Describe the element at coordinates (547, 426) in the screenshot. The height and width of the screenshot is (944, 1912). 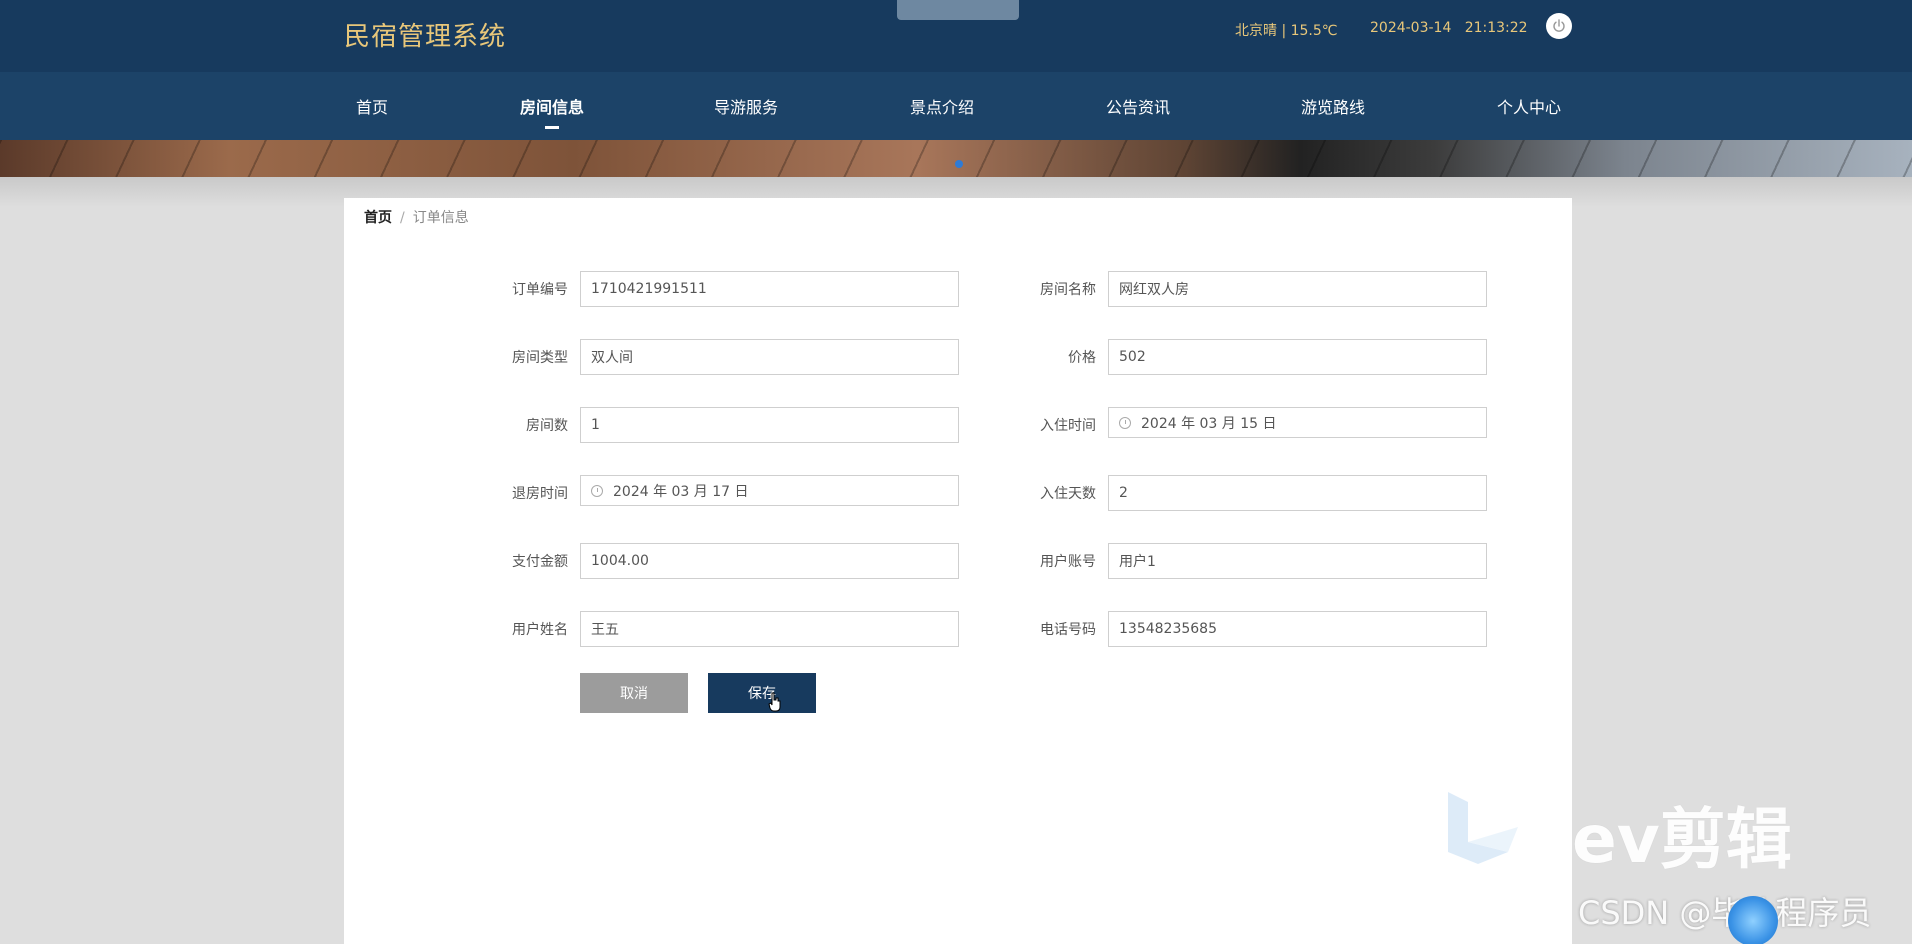
I see `room-count-label: 房间数` at that location.